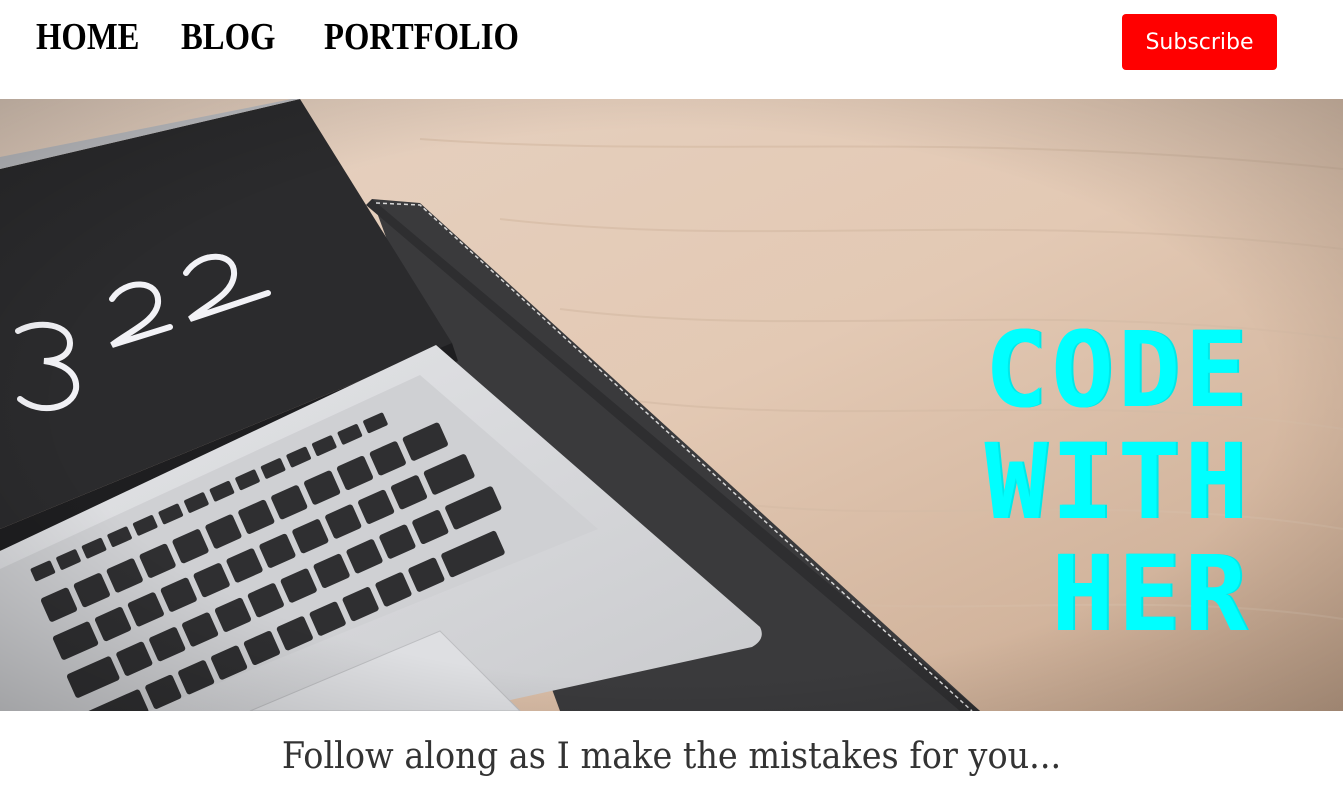 Image resolution: width=1343 pixels, height=795 pixels. What do you see at coordinates (421, 37) in the screenshot?
I see `nav-portfolio-link: PORTFOLIO` at bounding box center [421, 37].